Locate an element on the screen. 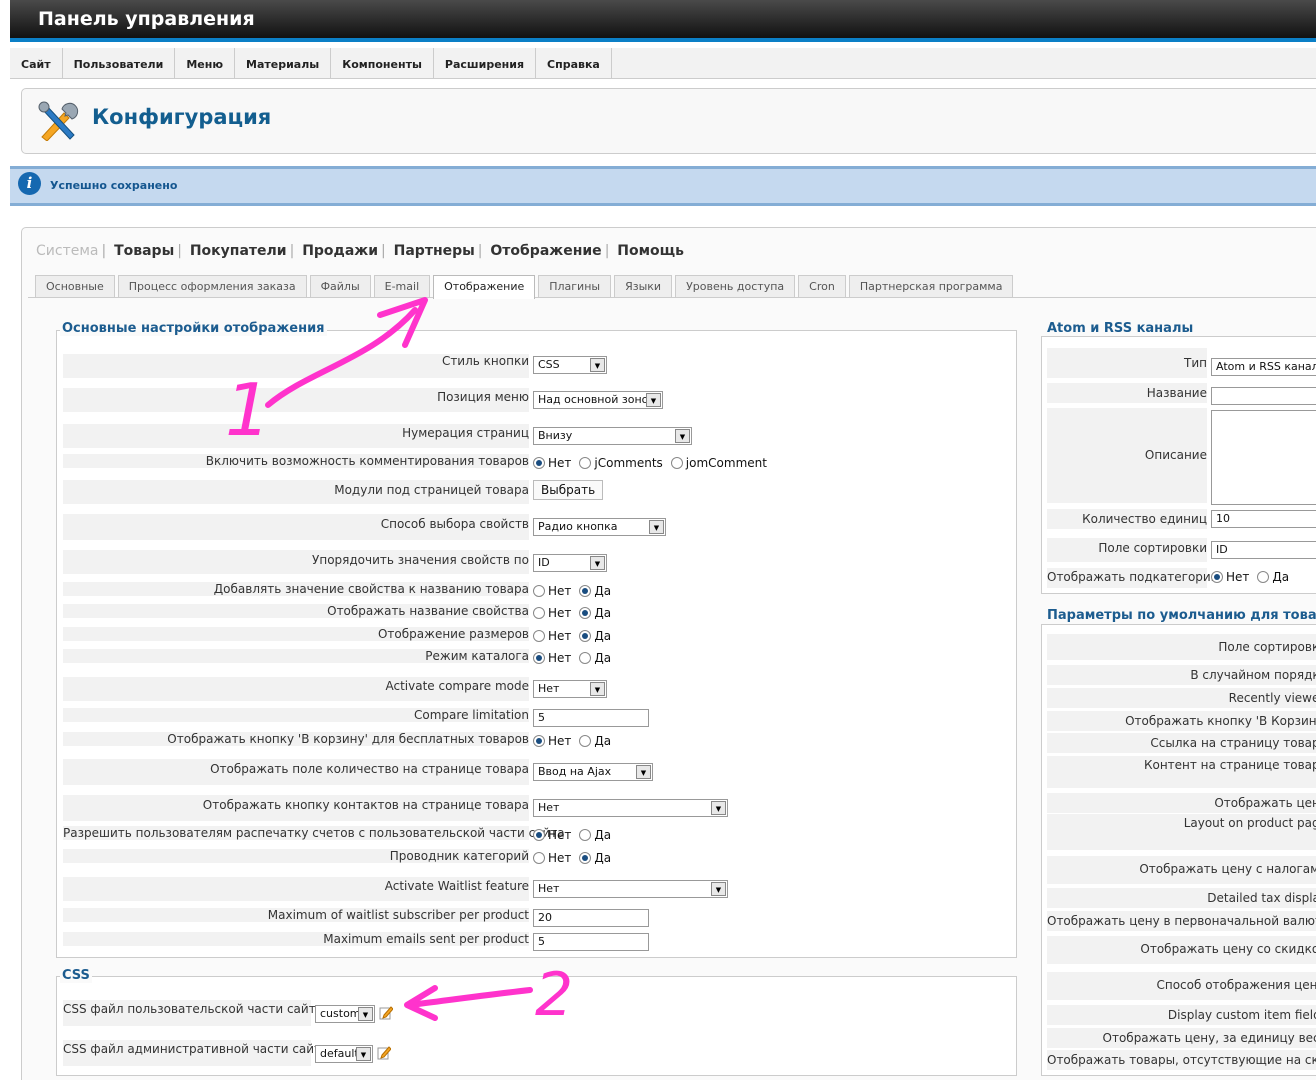  label-show-cart-button: Отображать кнопку 'В Корзину' is located at coordinates (1181, 721).